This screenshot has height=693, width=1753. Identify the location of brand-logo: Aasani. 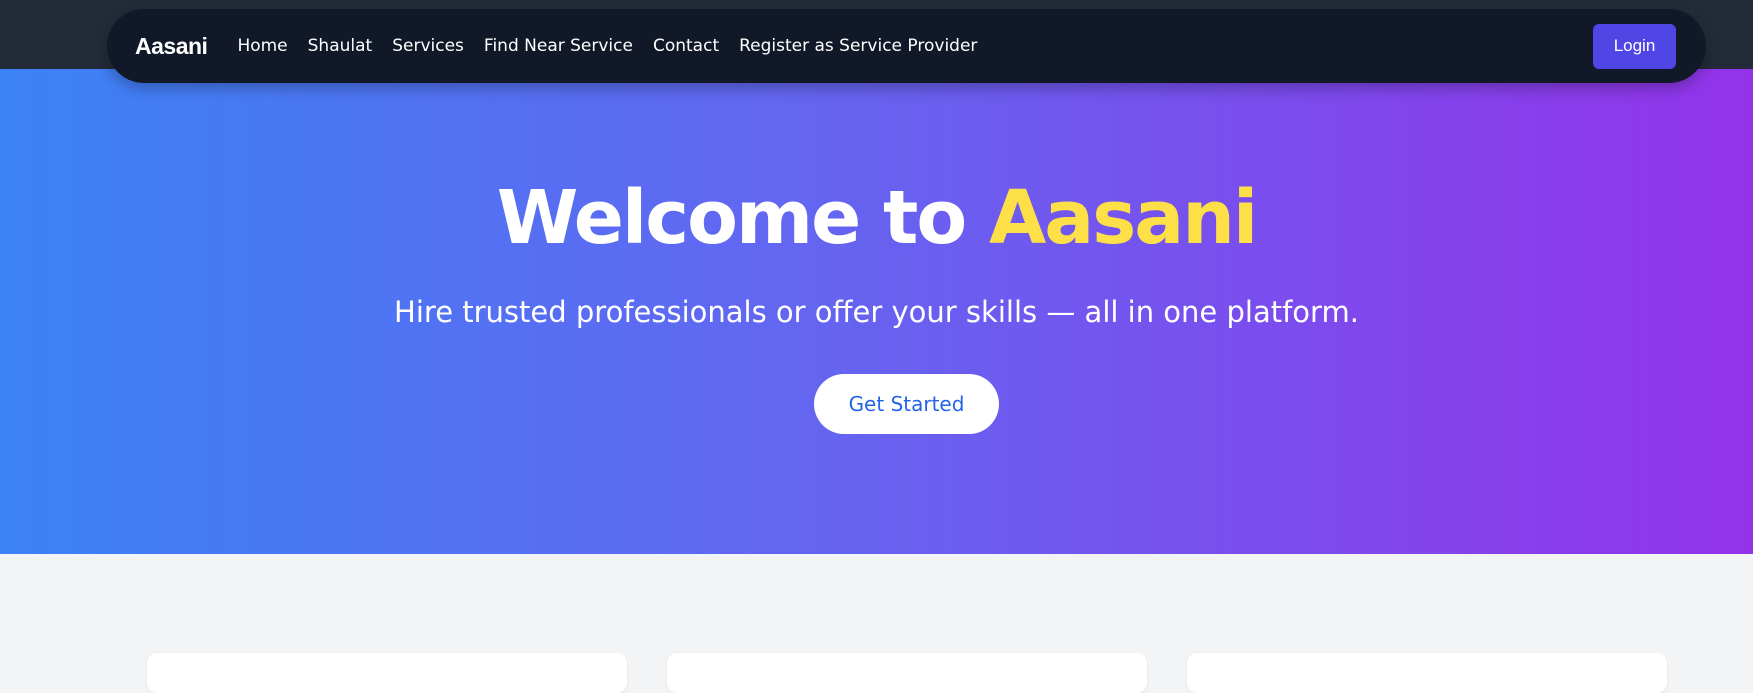
(171, 46).